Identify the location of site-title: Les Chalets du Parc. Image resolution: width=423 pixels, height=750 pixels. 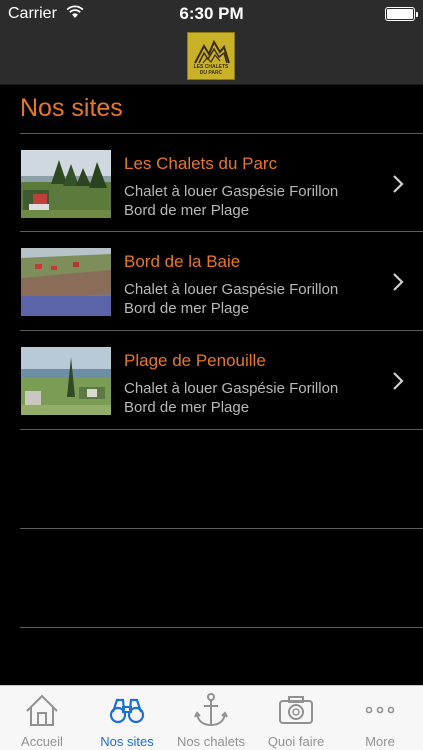
(201, 163).